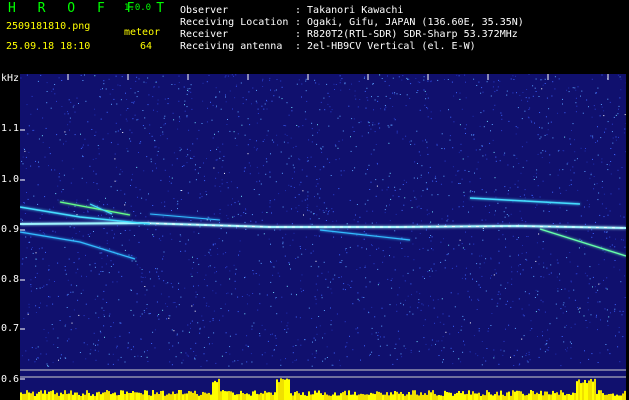 The height and width of the screenshot is (400, 629). I want to click on observer-value: : Takanori Kawachi, so click(349, 10).